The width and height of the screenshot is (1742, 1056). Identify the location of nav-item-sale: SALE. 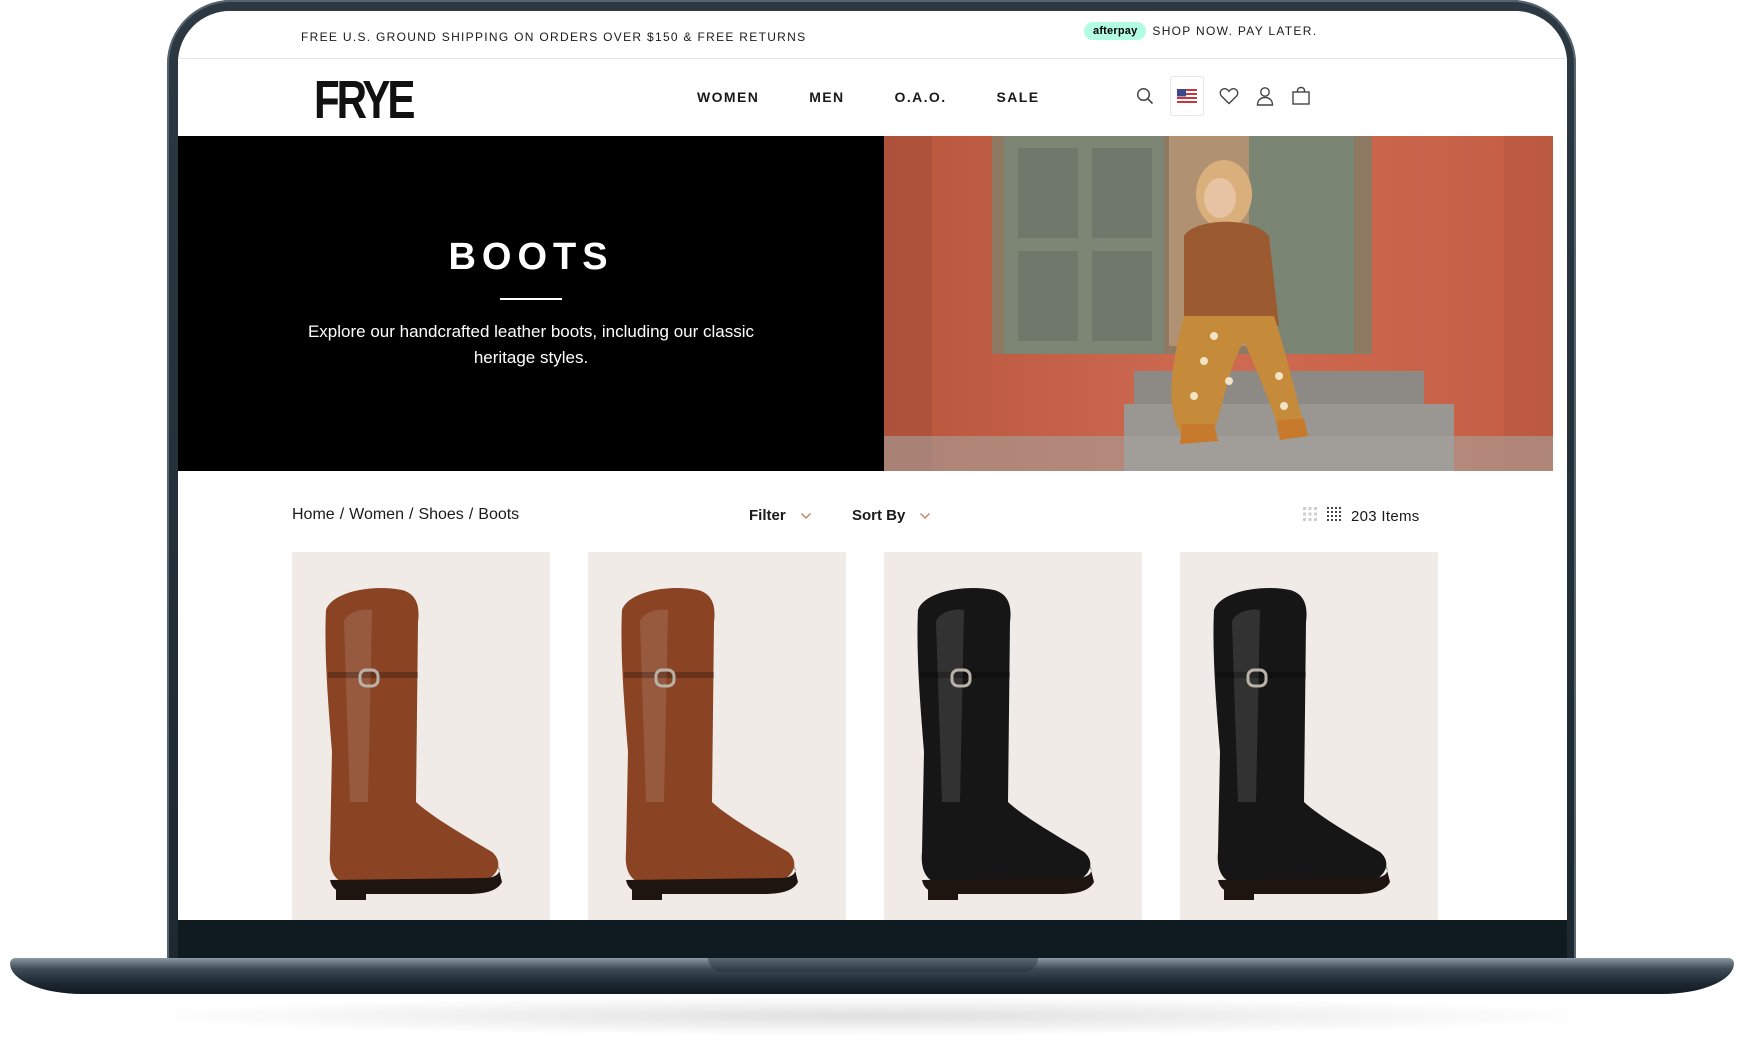
(1018, 97).